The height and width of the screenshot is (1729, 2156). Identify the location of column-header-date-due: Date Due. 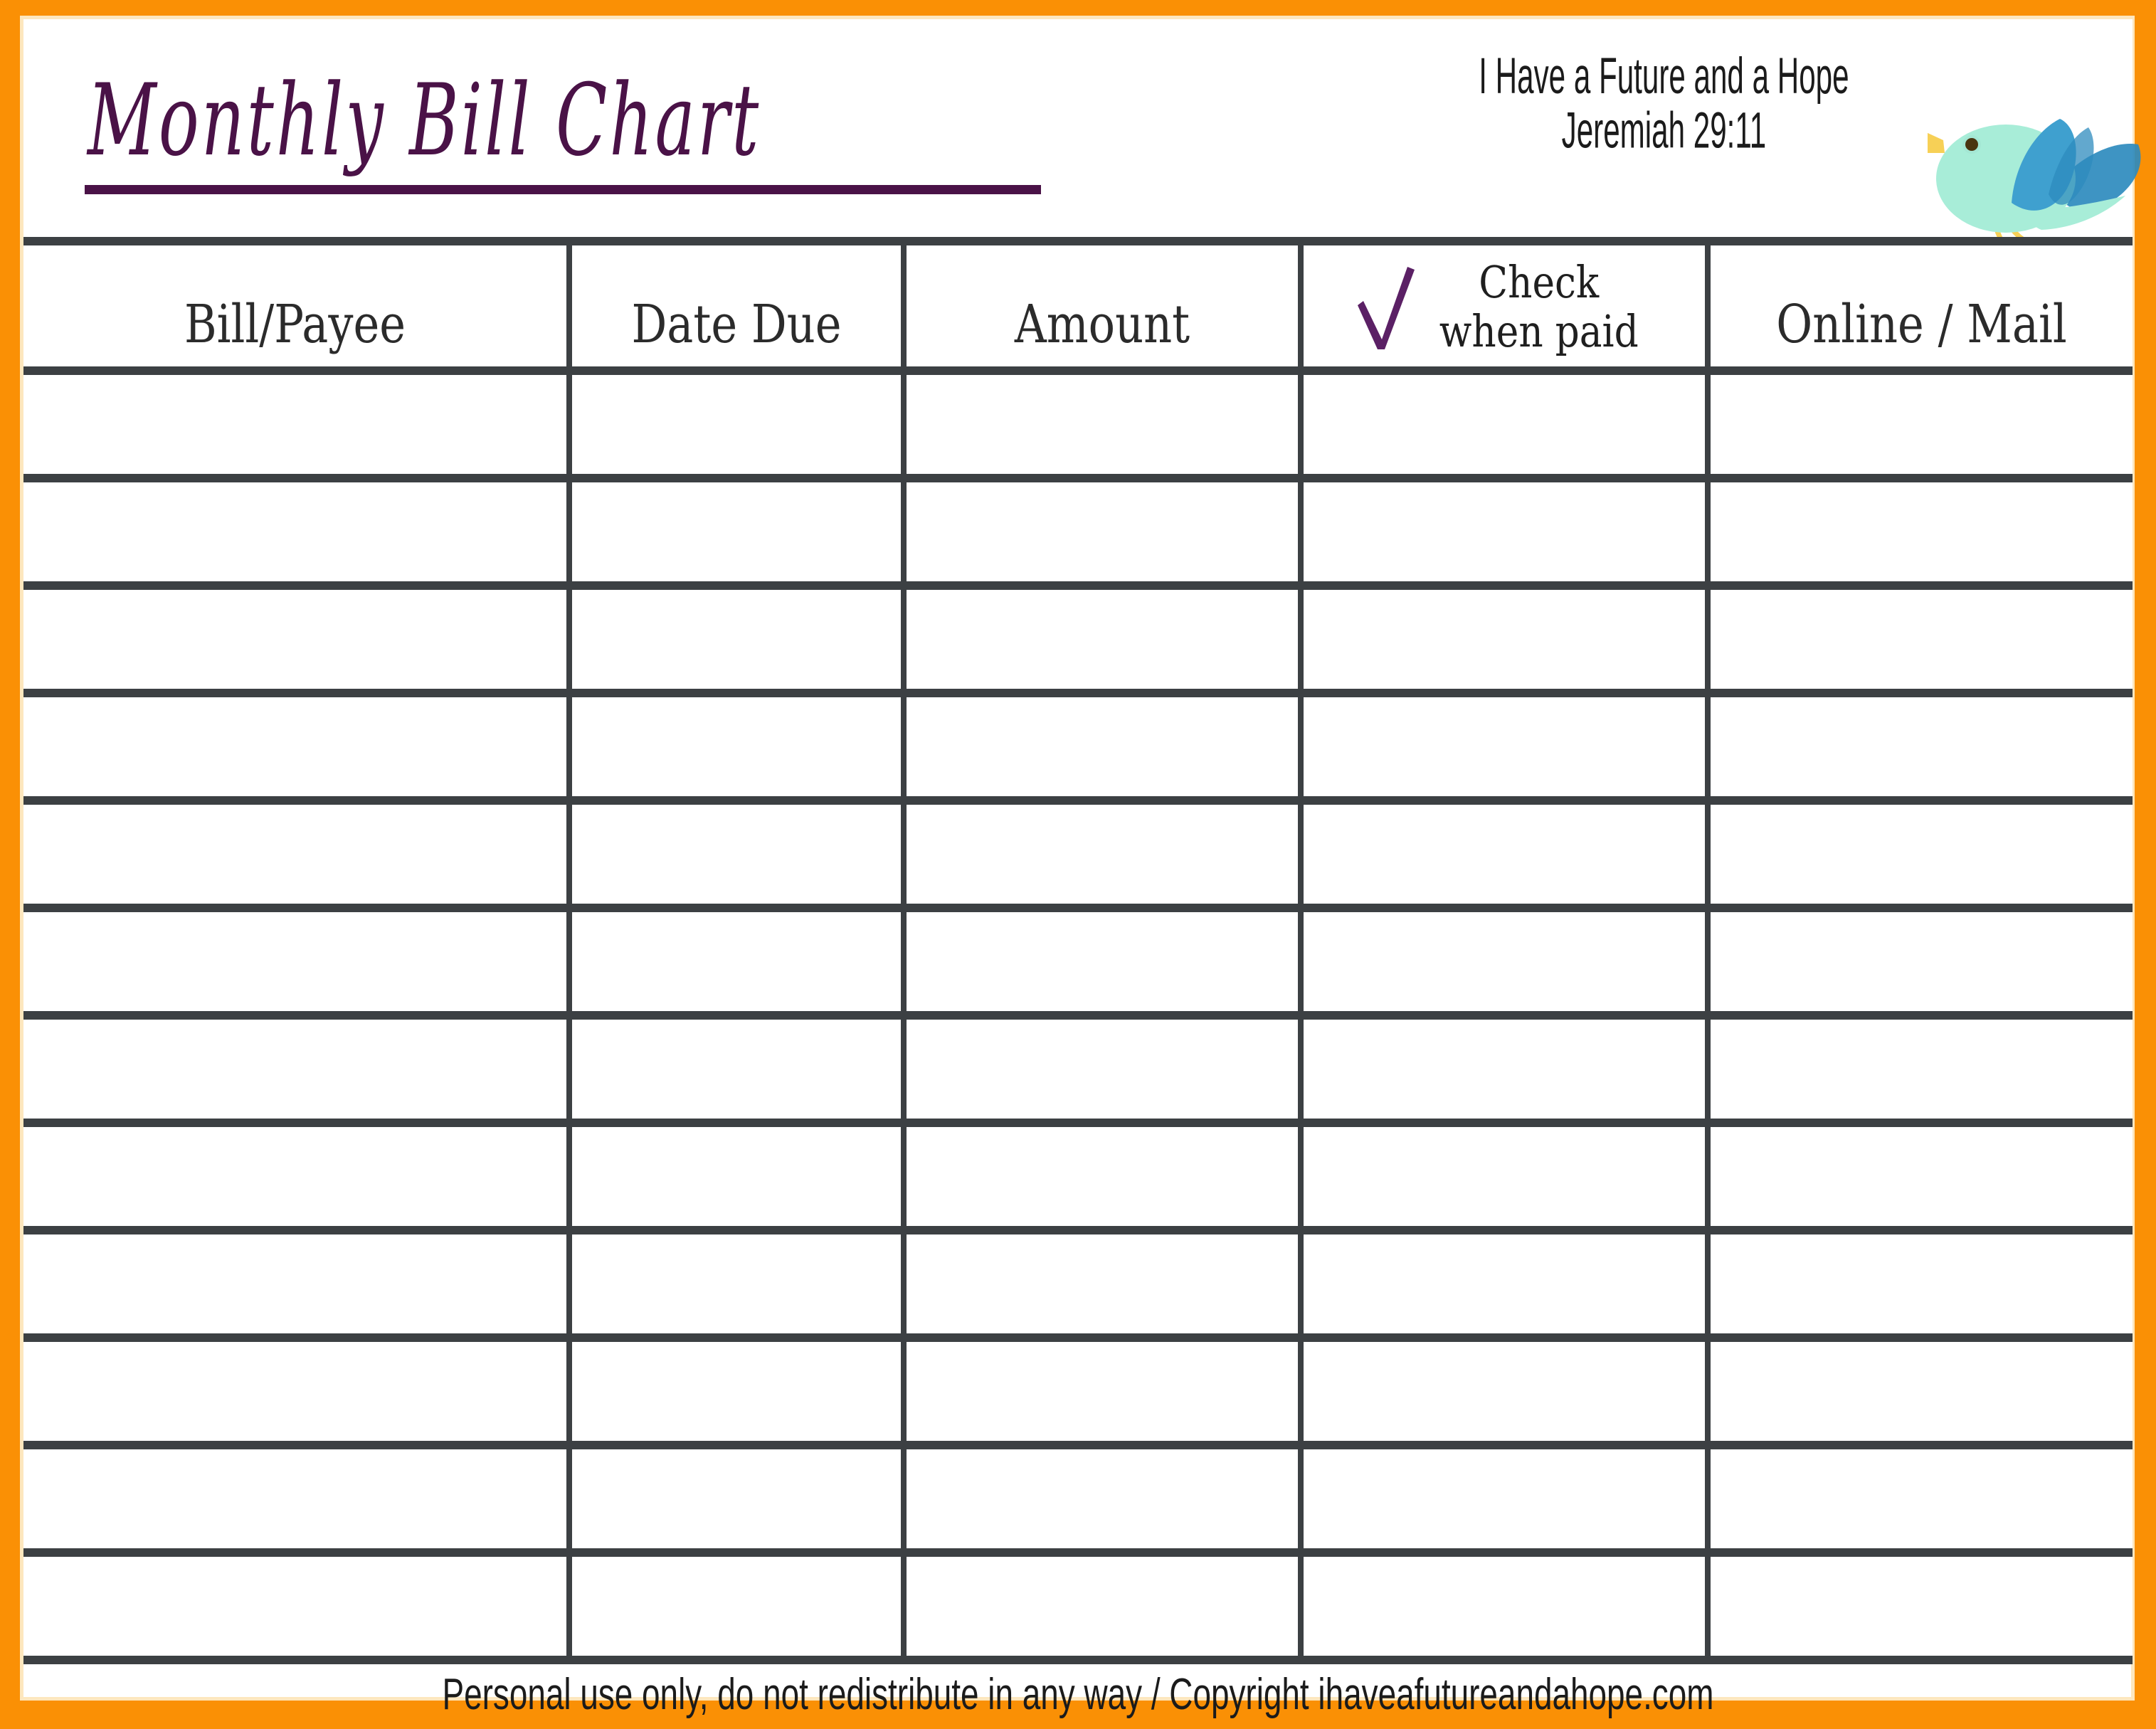
(737, 306).